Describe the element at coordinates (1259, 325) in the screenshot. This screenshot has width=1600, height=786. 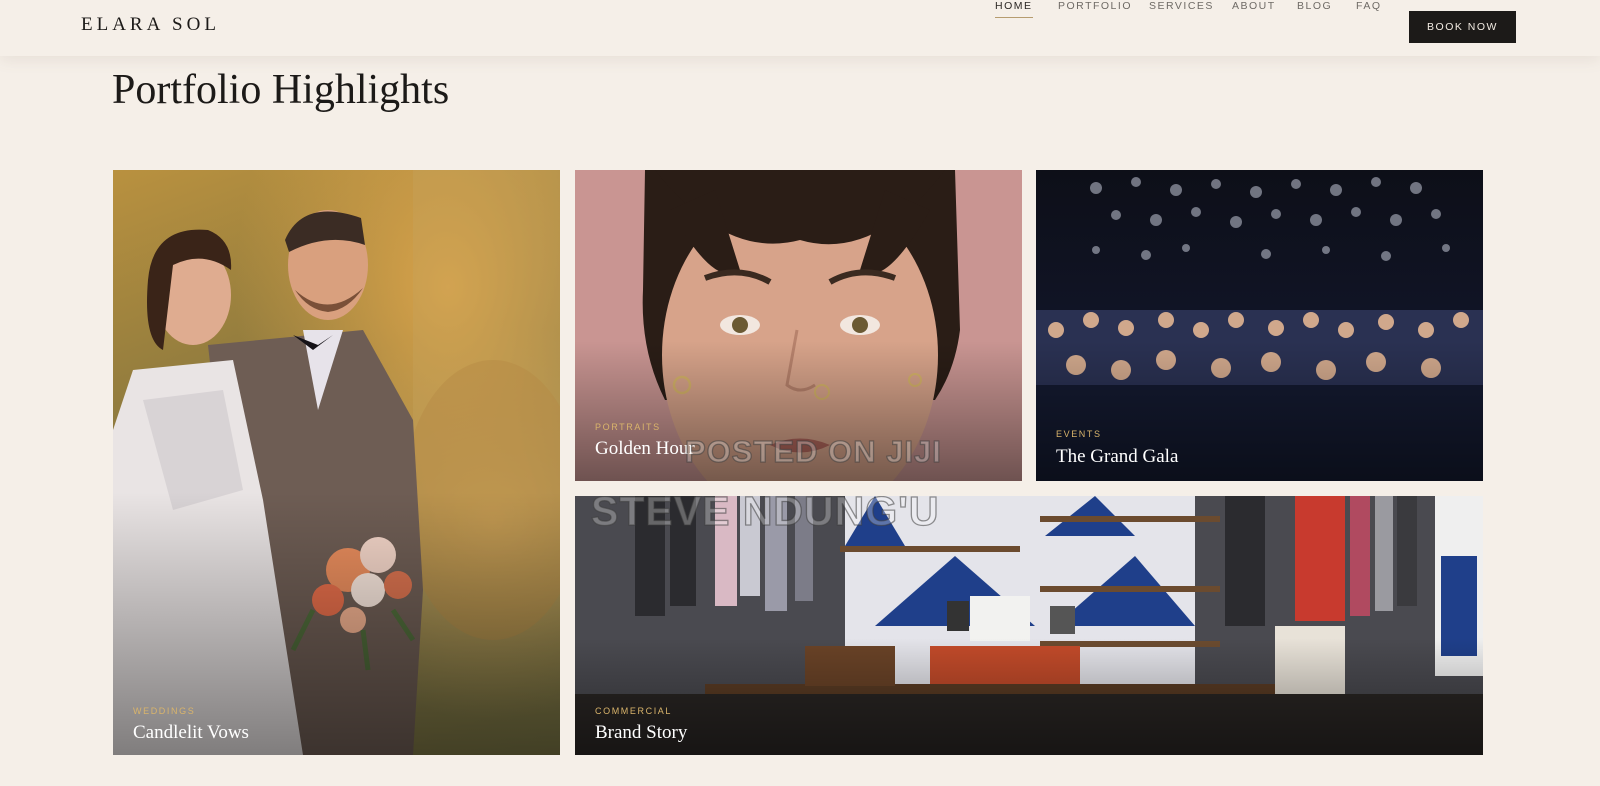
I see `portfolio-card-events: EVENTS The Grand Gala` at that location.